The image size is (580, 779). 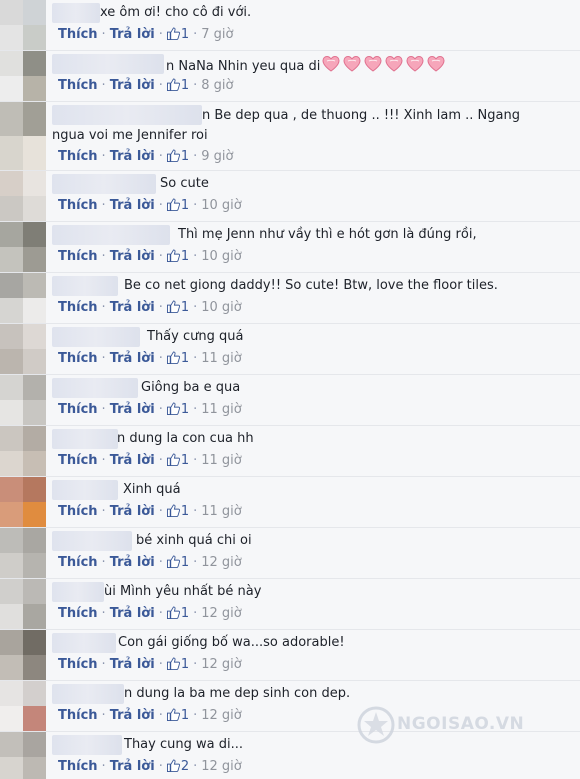 What do you see at coordinates (173, 408) in the screenshot?
I see `thumbs-up-icon` at bounding box center [173, 408].